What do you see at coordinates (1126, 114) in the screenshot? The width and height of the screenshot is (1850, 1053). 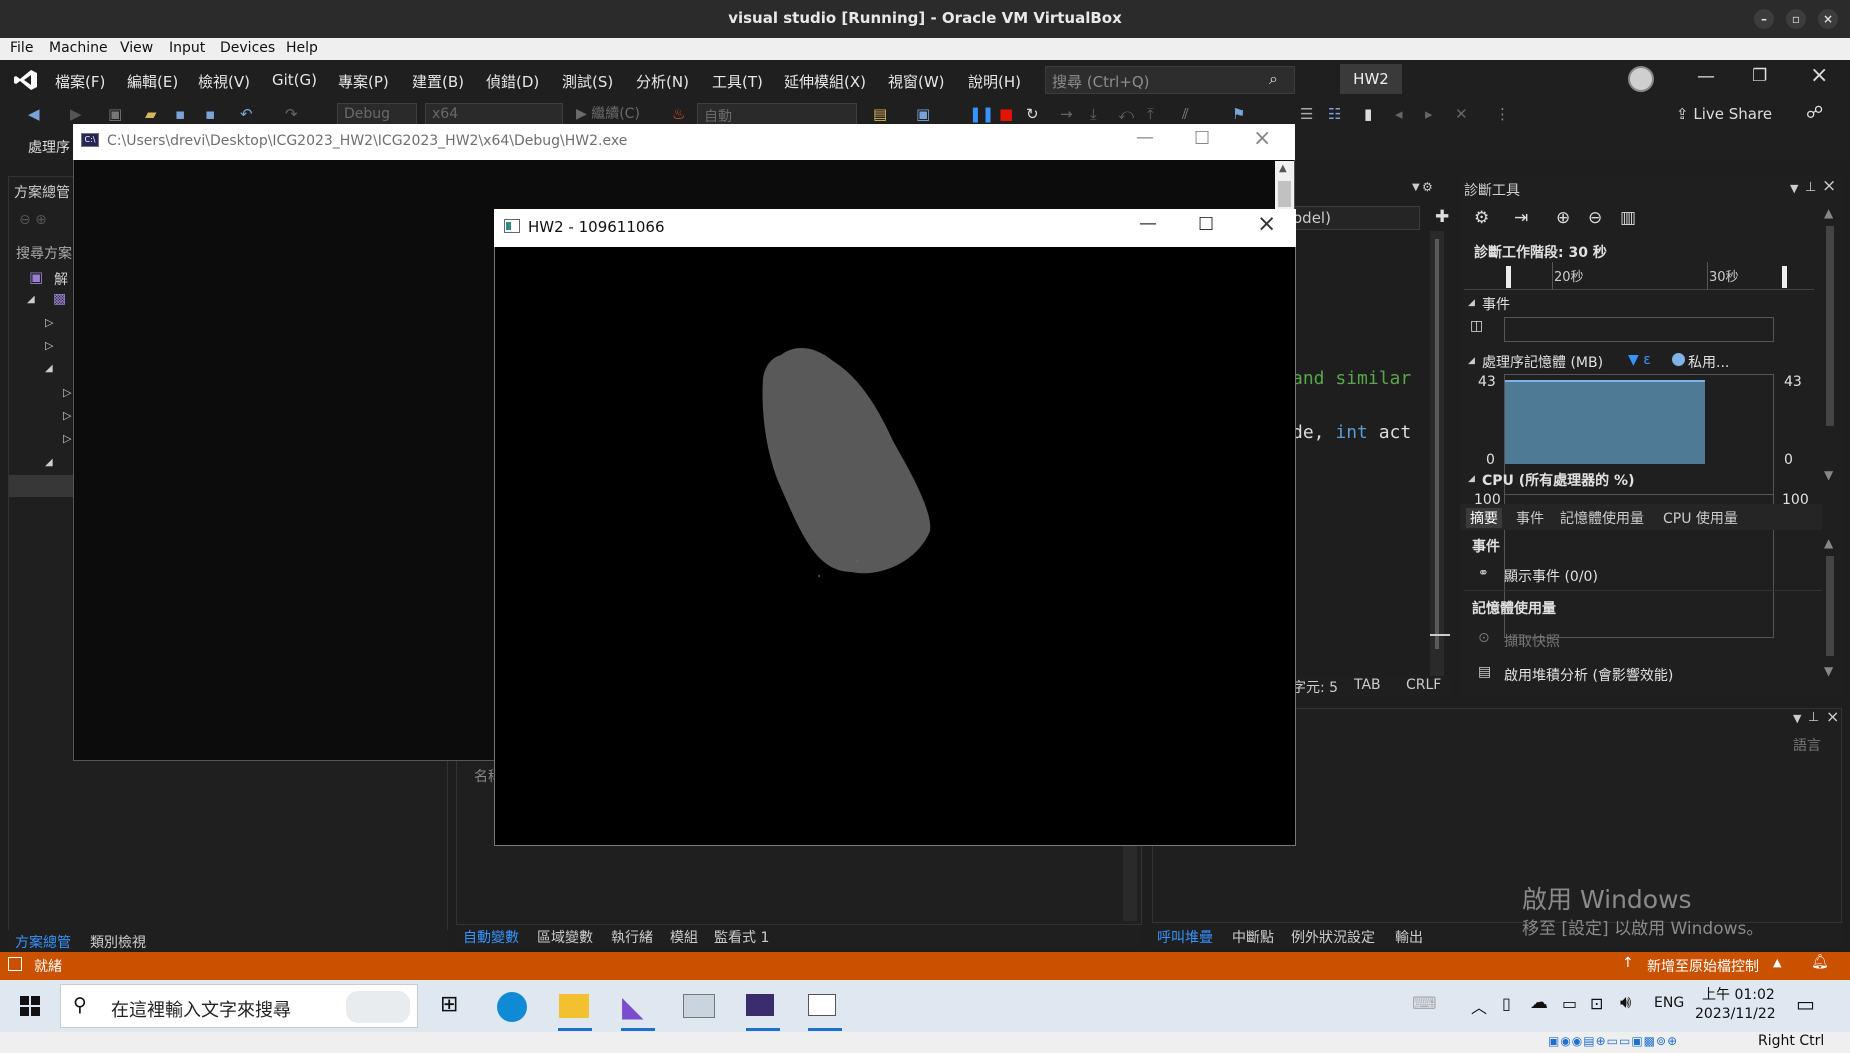 I see `step-back-icon: ⤺` at bounding box center [1126, 114].